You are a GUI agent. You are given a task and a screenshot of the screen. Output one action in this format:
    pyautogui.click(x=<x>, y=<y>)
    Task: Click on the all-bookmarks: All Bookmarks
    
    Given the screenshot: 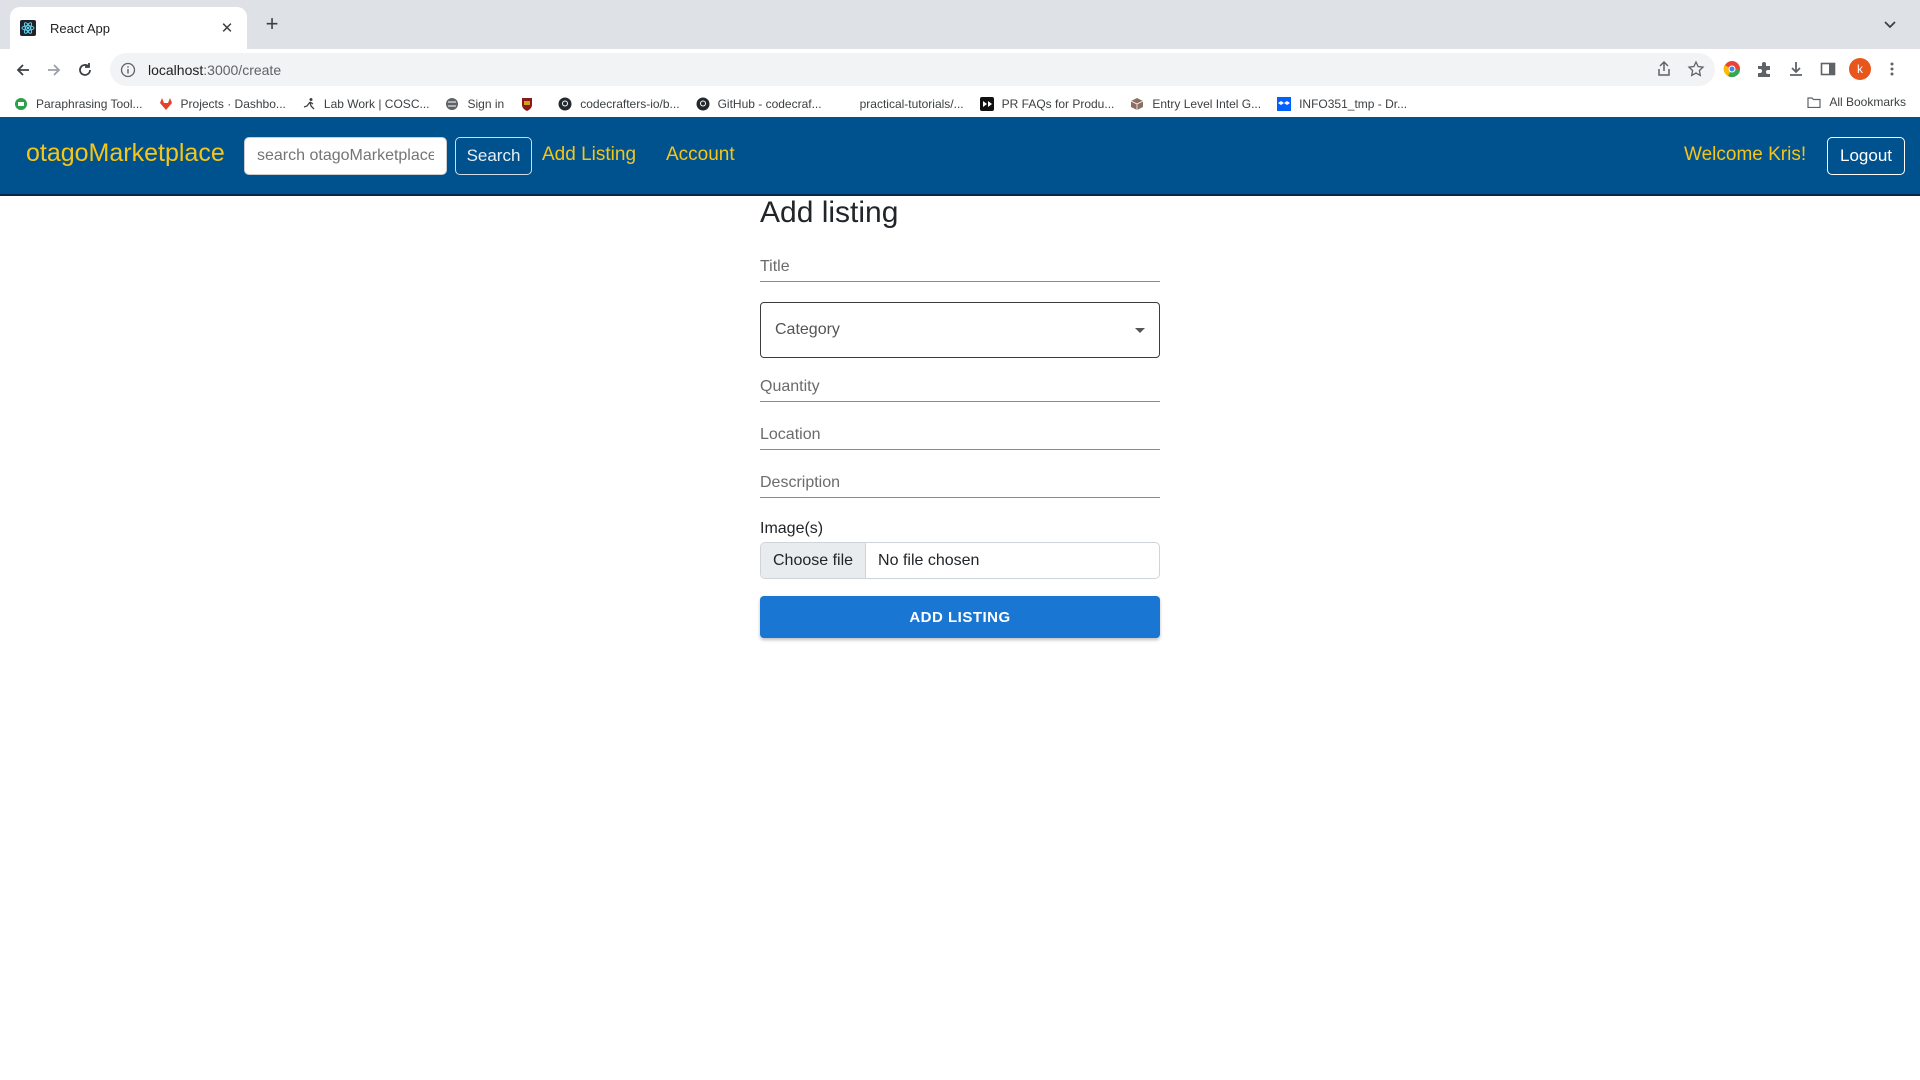 What is the action you would take?
    pyautogui.click(x=1856, y=102)
    